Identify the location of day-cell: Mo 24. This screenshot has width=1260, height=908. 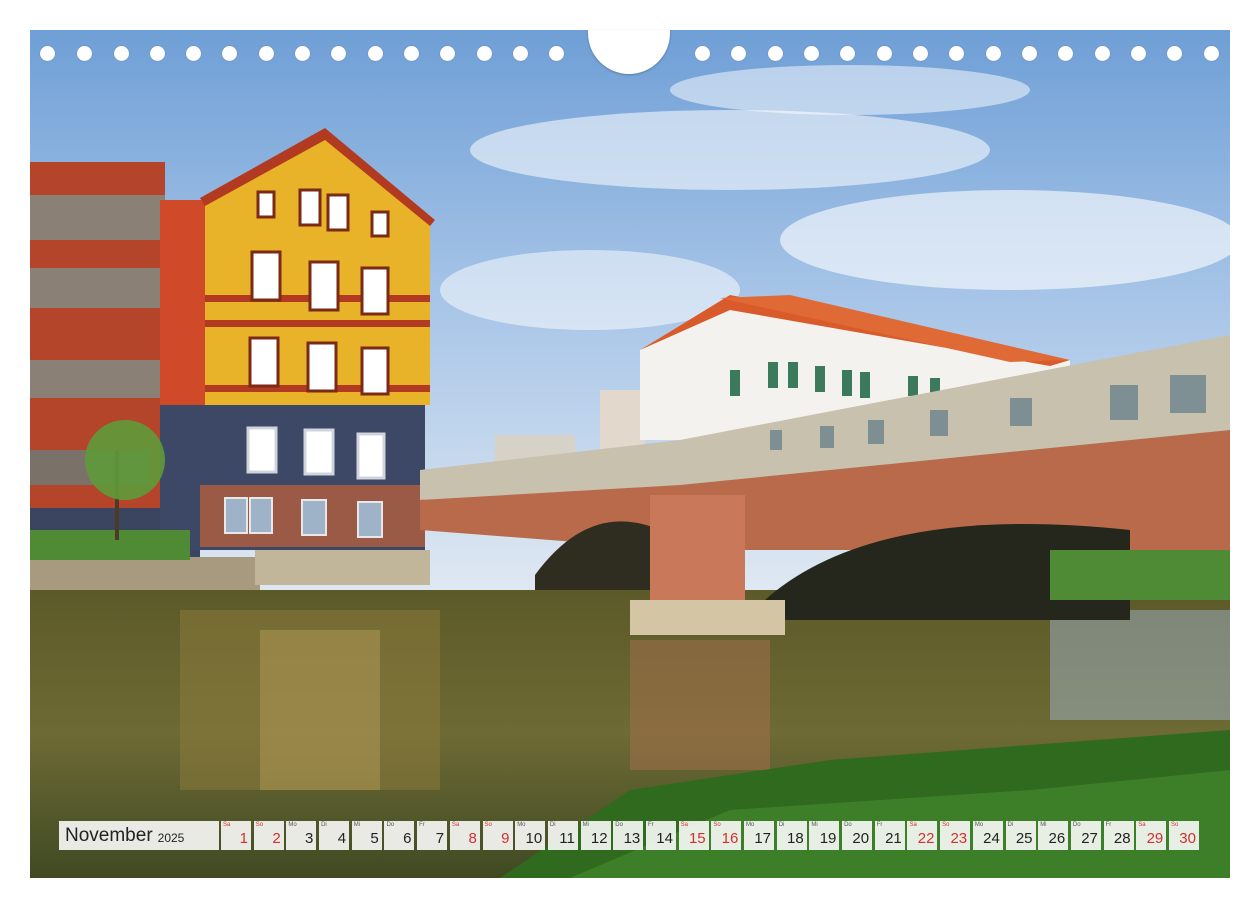
(987, 835).